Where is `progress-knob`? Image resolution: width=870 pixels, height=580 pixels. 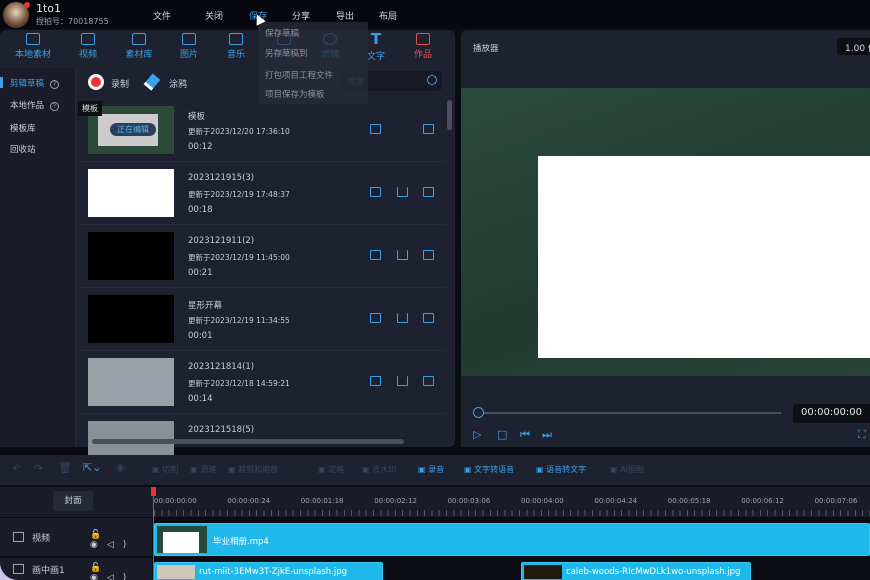
progress-knob is located at coordinates (478, 412).